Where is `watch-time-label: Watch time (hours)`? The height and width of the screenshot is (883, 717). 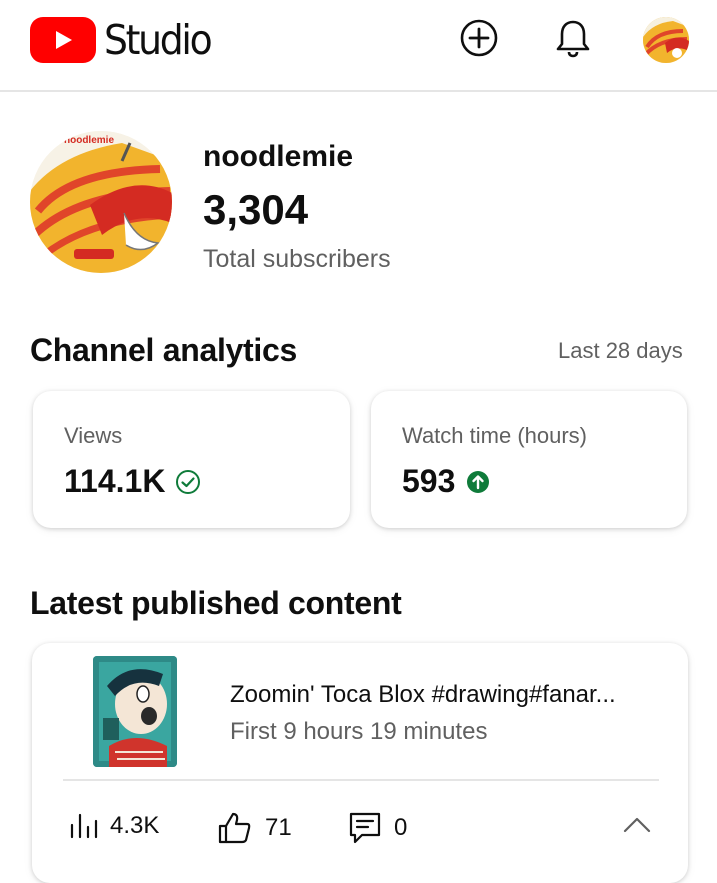
watch-time-label: Watch time (hours) is located at coordinates (495, 435).